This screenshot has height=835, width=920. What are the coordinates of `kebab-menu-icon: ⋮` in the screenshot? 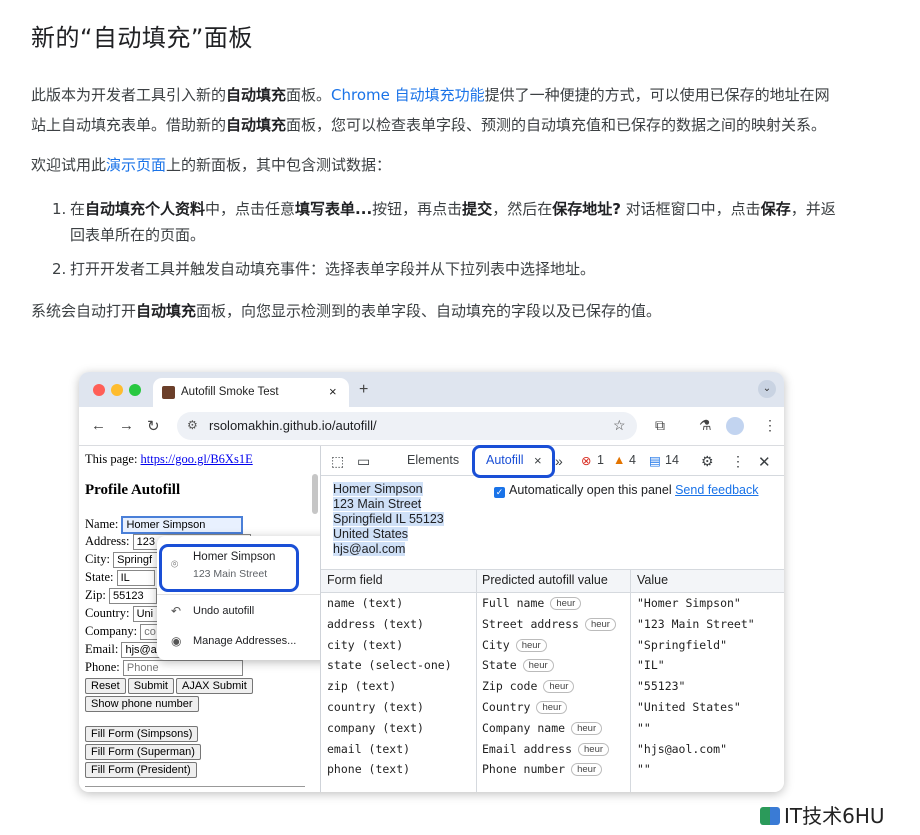 It's located at (738, 461).